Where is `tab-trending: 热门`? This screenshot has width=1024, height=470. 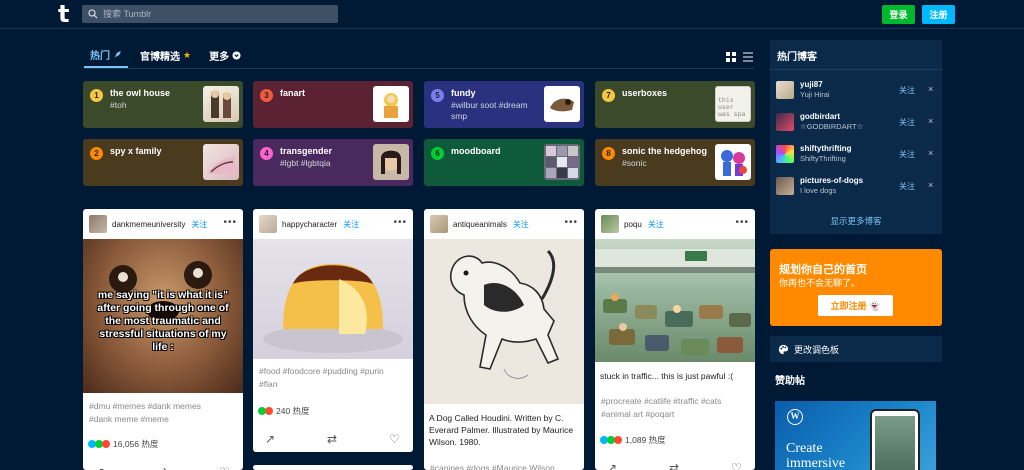
tab-trending: 热门 is located at coordinates (106, 56).